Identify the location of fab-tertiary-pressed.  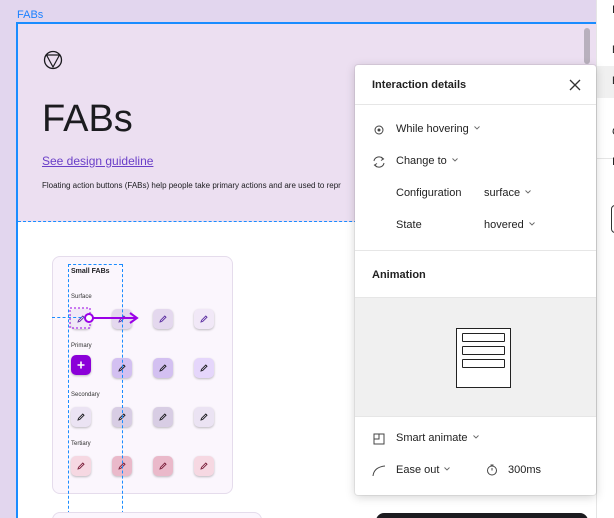
(204, 466).